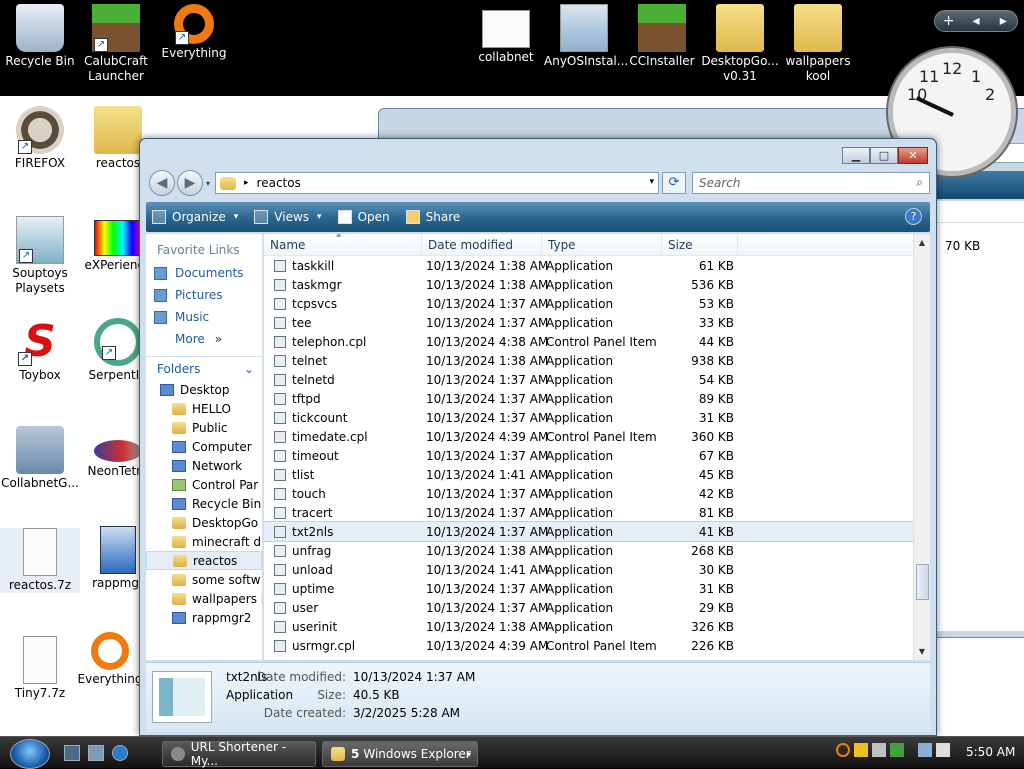 This screenshot has height=769, width=1024. Describe the element at coordinates (597, 474) in the screenshot. I see `file-row: tlist 10/13/2024 1:41 AM Application 45 KB` at that location.